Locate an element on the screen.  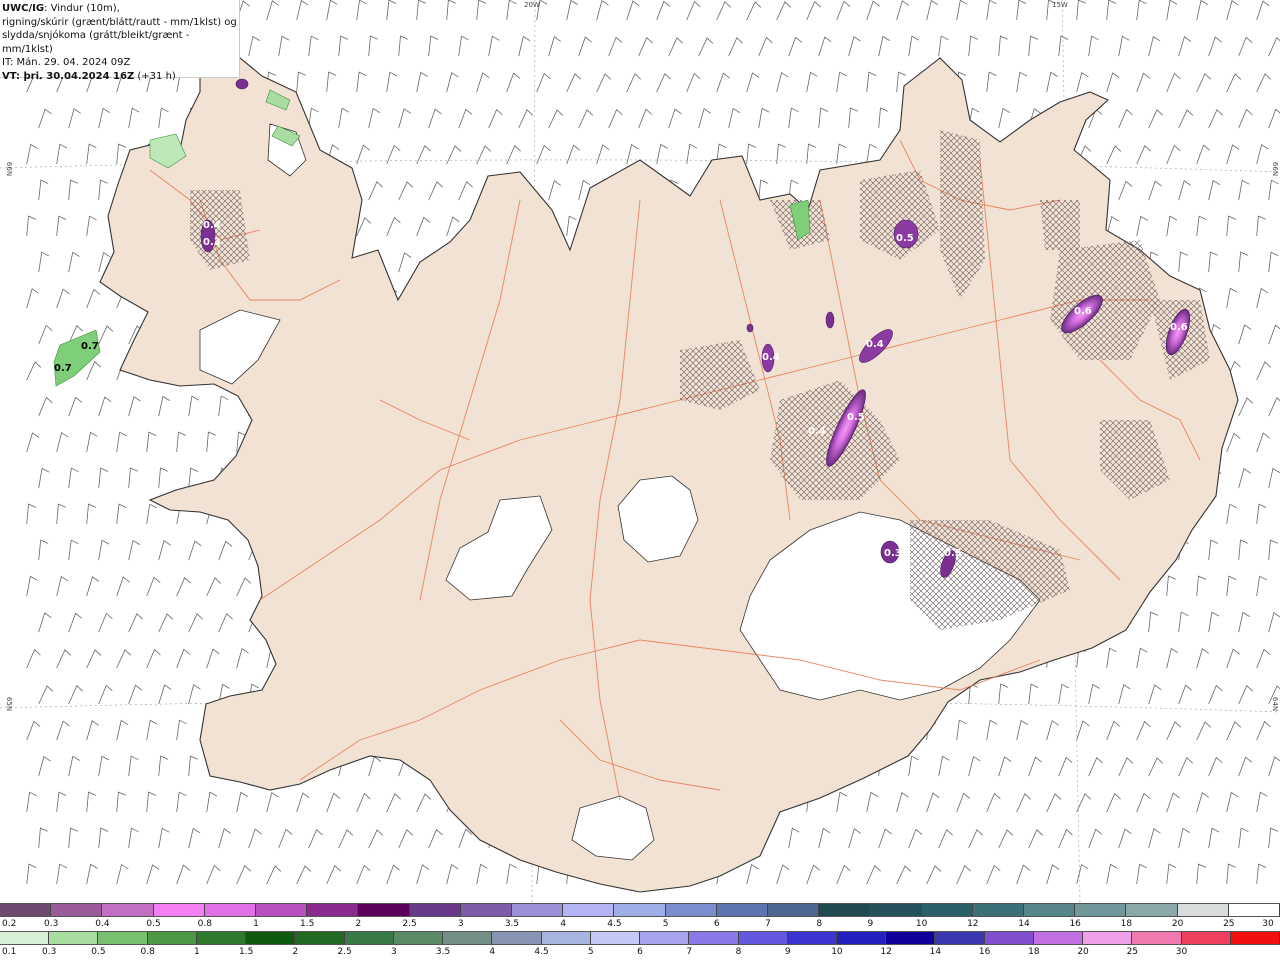
legend-tick-label: 1.5 is located at coordinates (246, 952).